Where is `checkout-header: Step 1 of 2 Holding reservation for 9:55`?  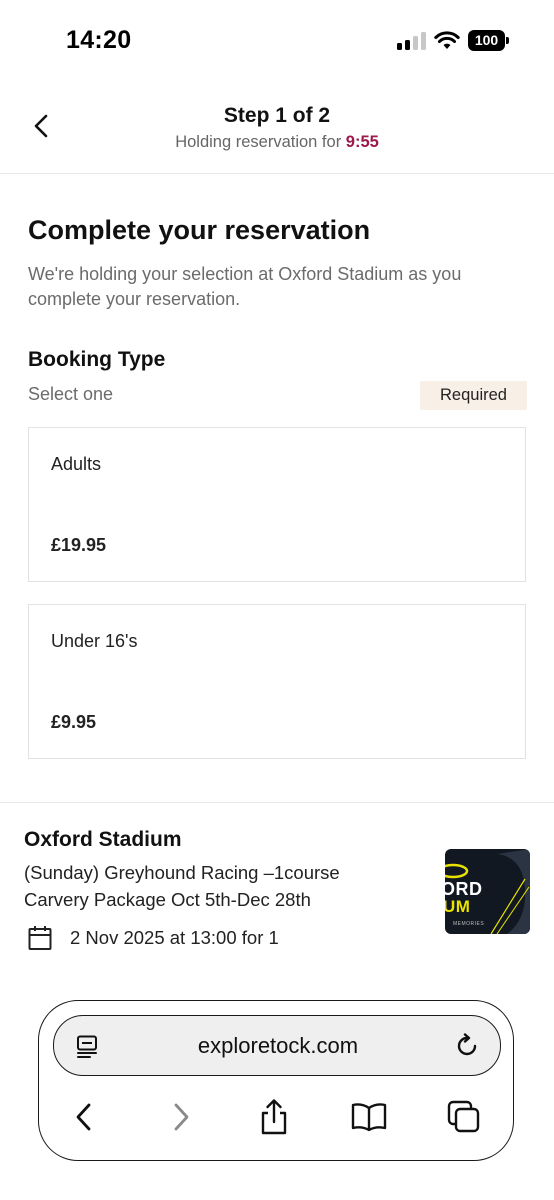 checkout-header: Step 1 of 2 Holding reservation for 9:55 is located at coordinates (277, 127).